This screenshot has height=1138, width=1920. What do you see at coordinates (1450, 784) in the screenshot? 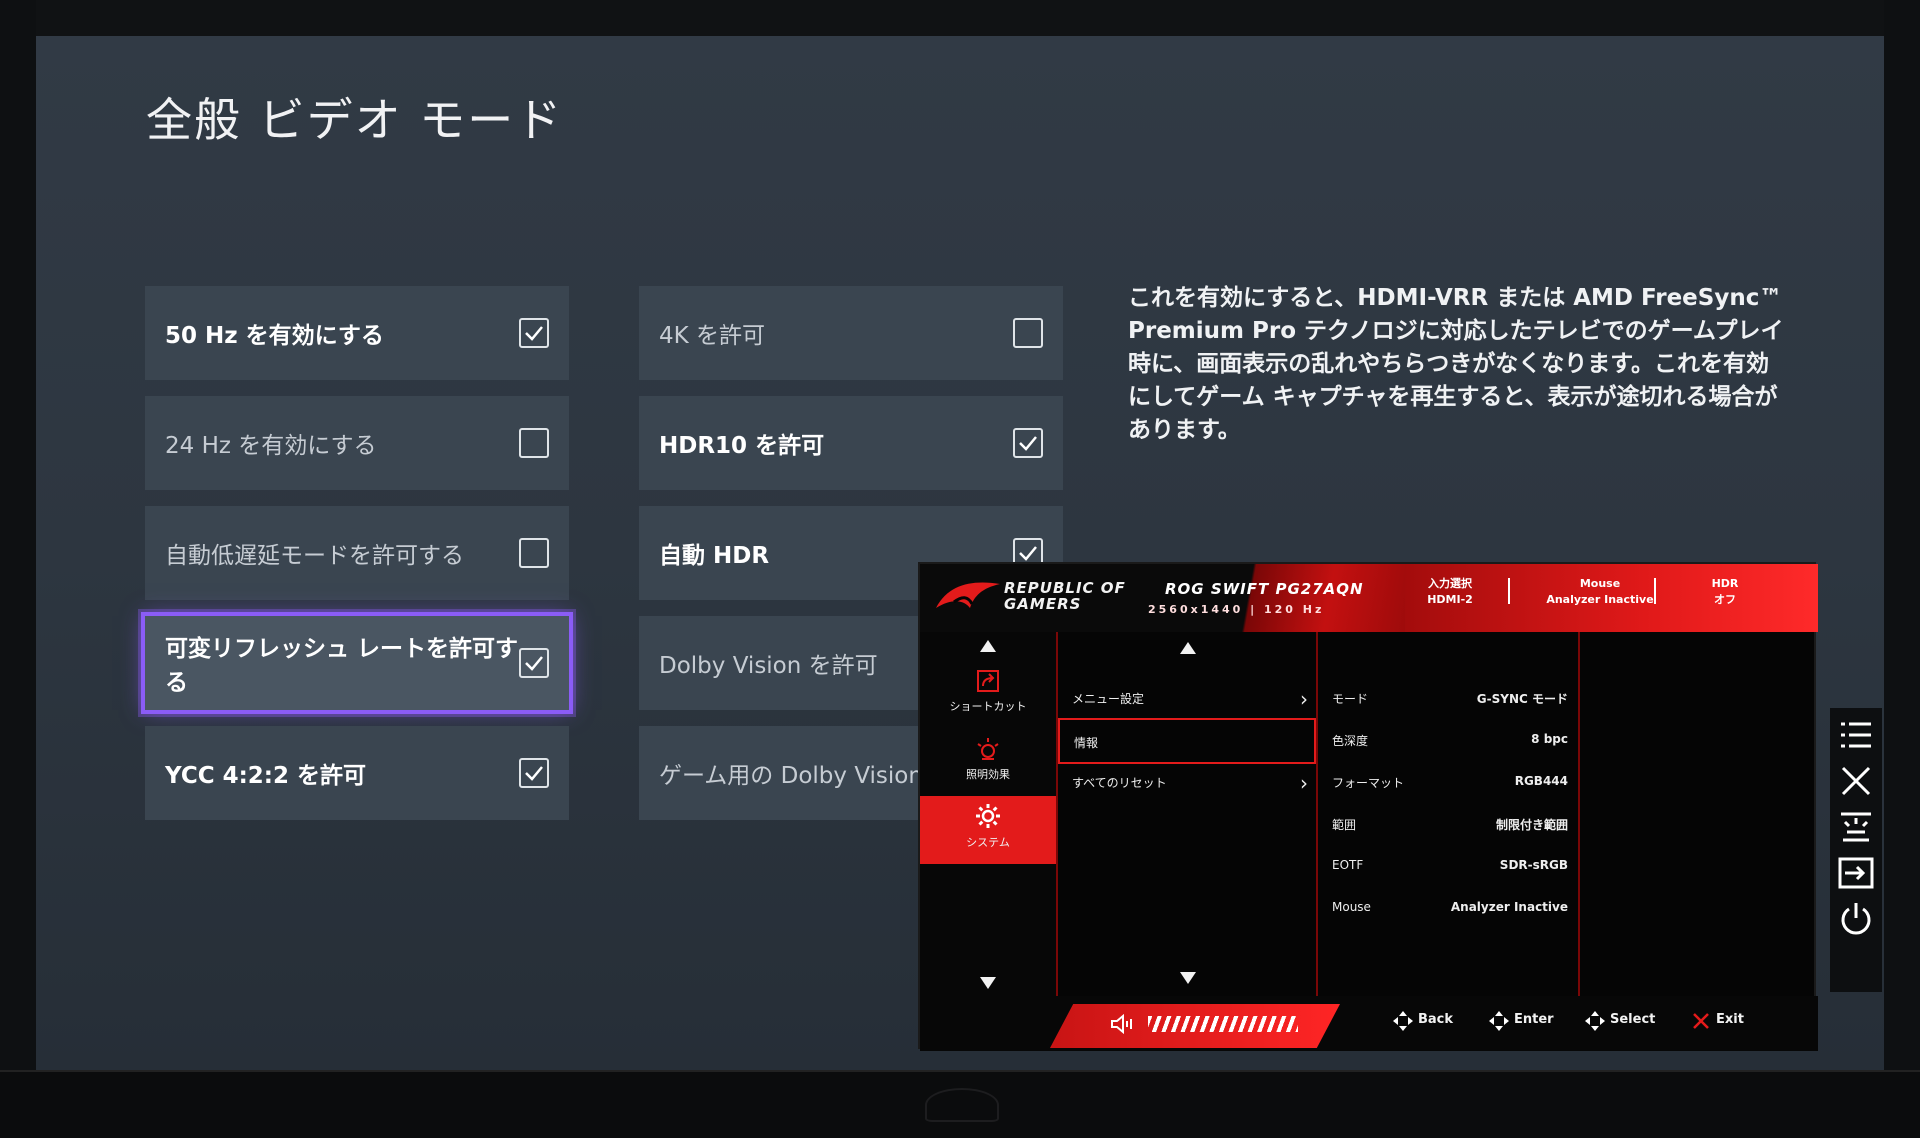
I see `info-row: フォーマット RGB444` at bounding box center [1450, 784].